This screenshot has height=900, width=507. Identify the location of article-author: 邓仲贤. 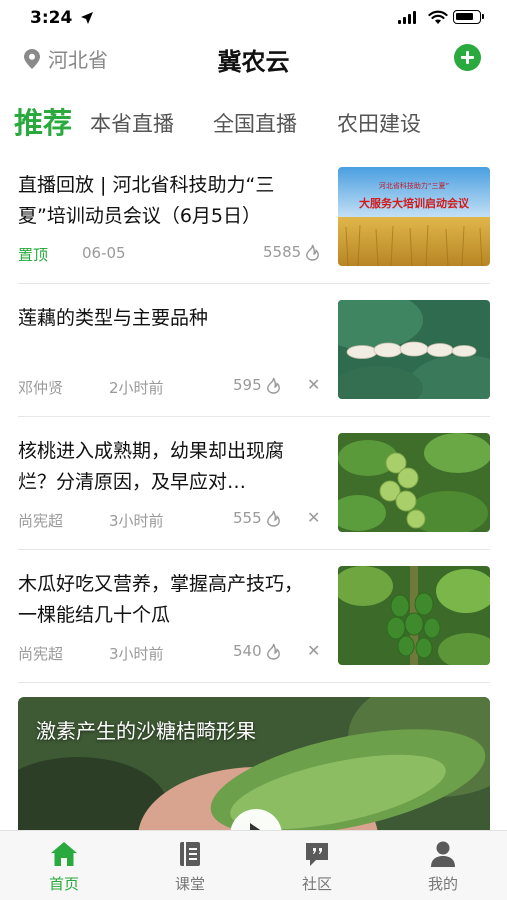
(41, 388).